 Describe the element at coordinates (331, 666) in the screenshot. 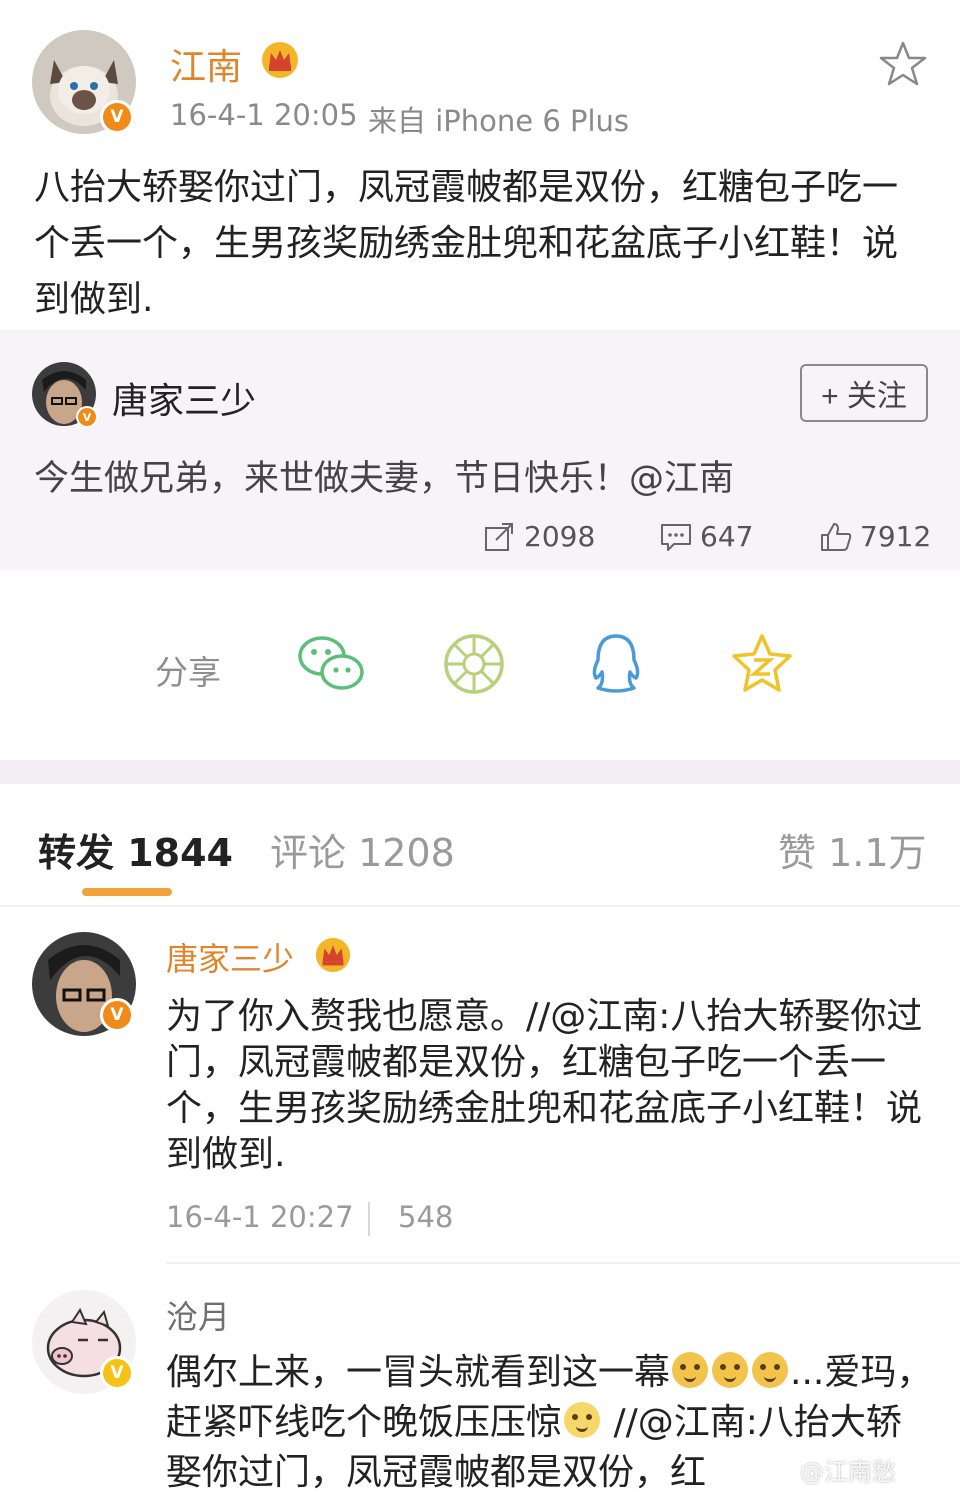

I see `wechat-icon` at that location.